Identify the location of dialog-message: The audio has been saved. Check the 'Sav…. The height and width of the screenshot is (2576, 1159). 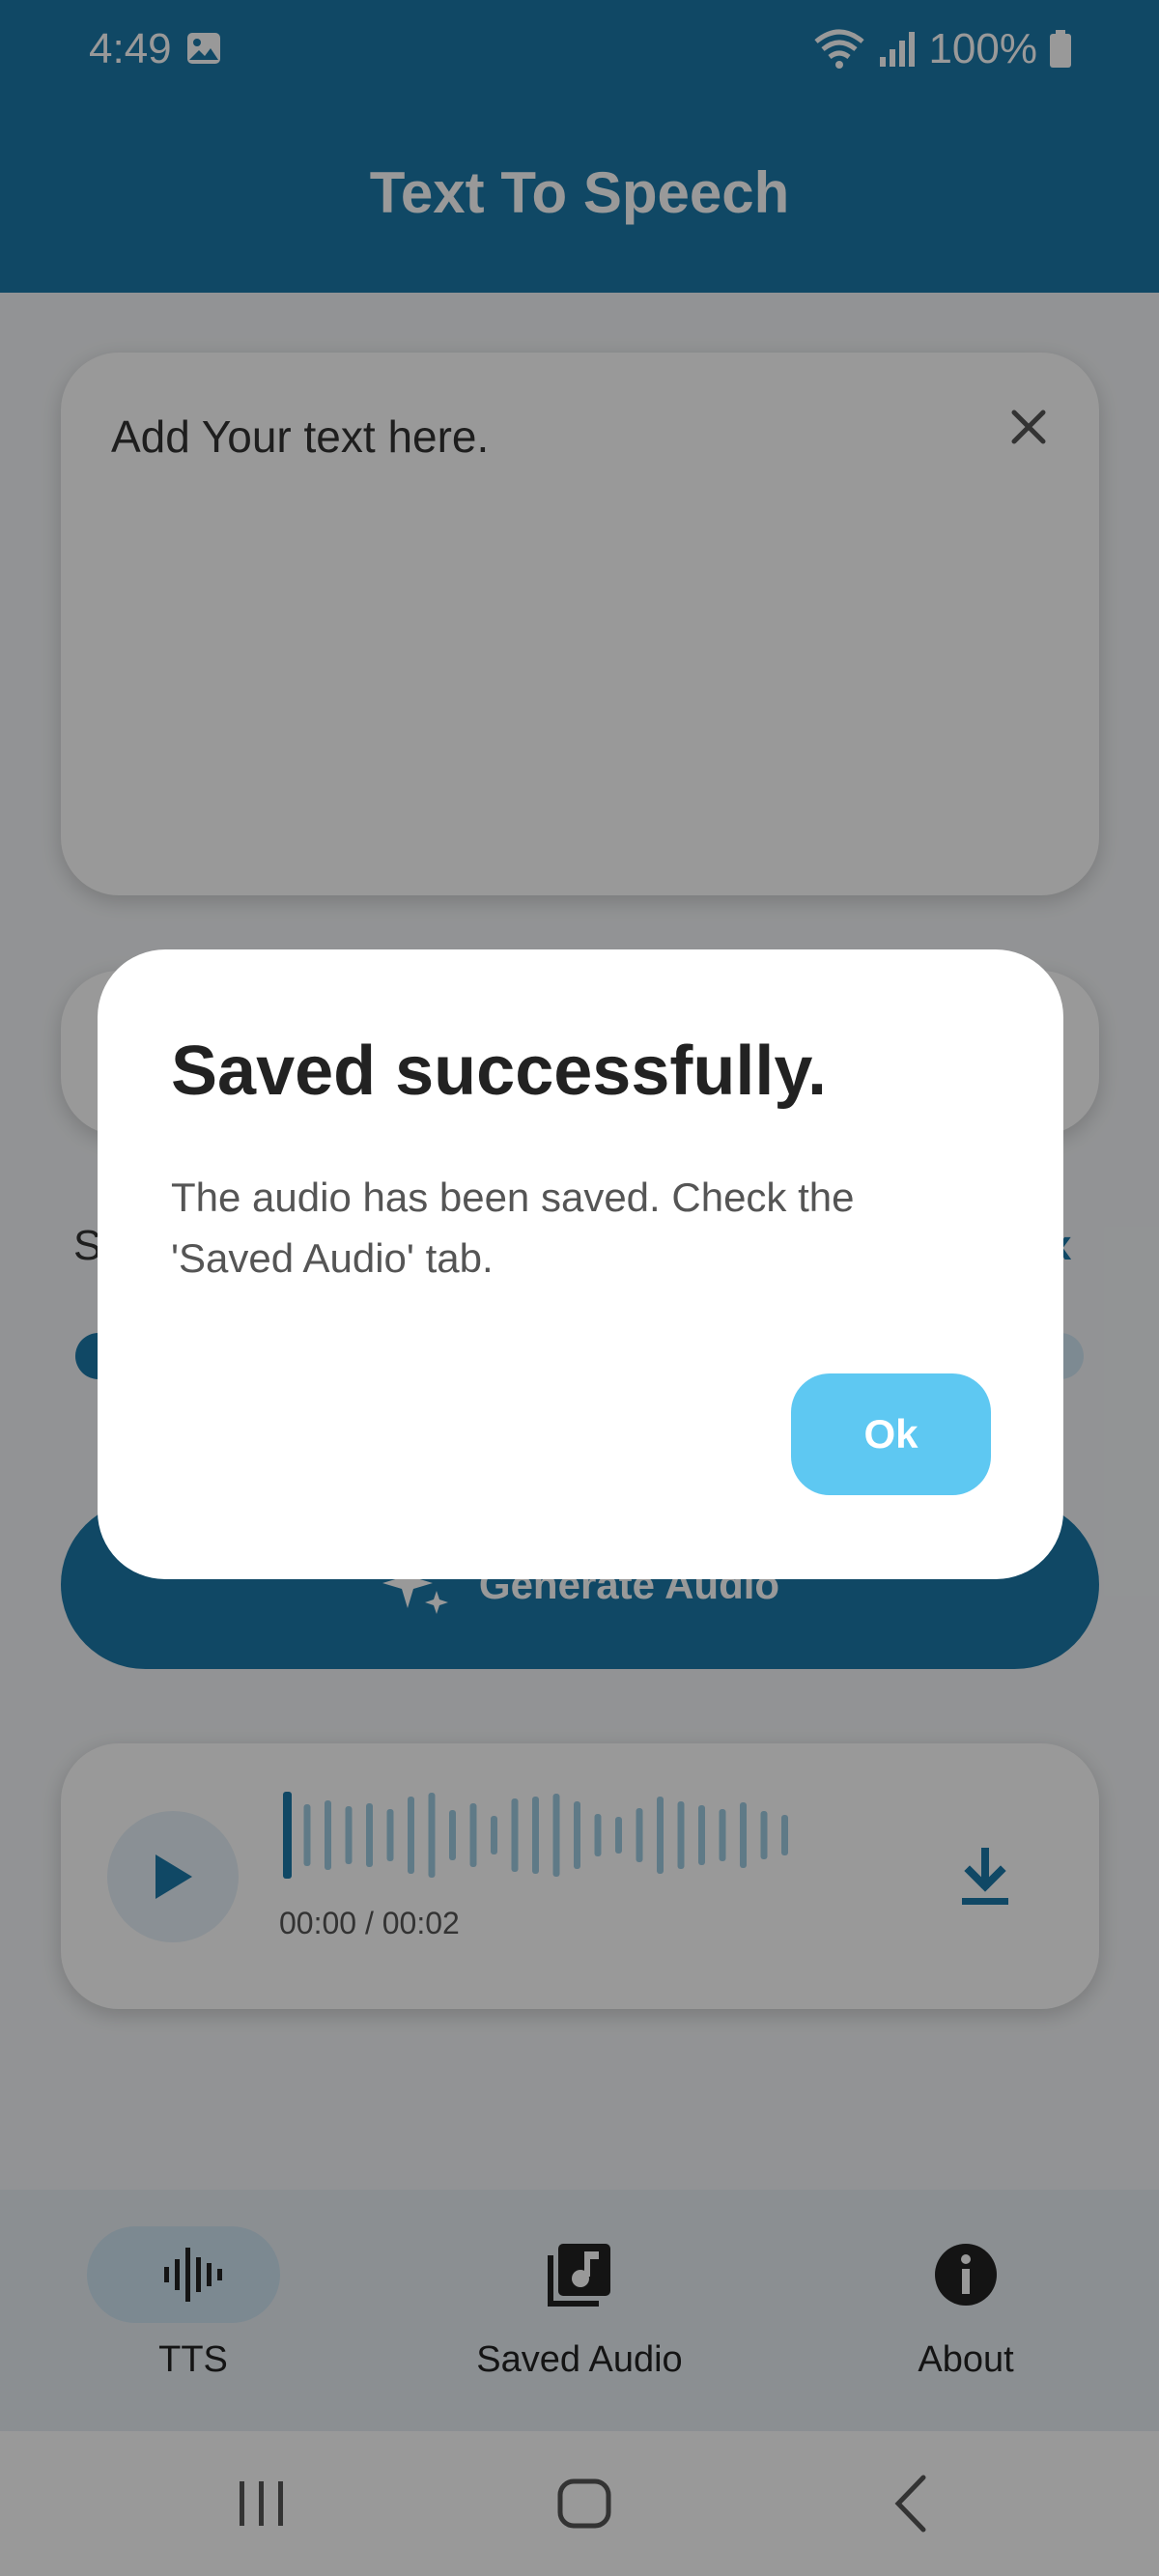
(513, 1228).